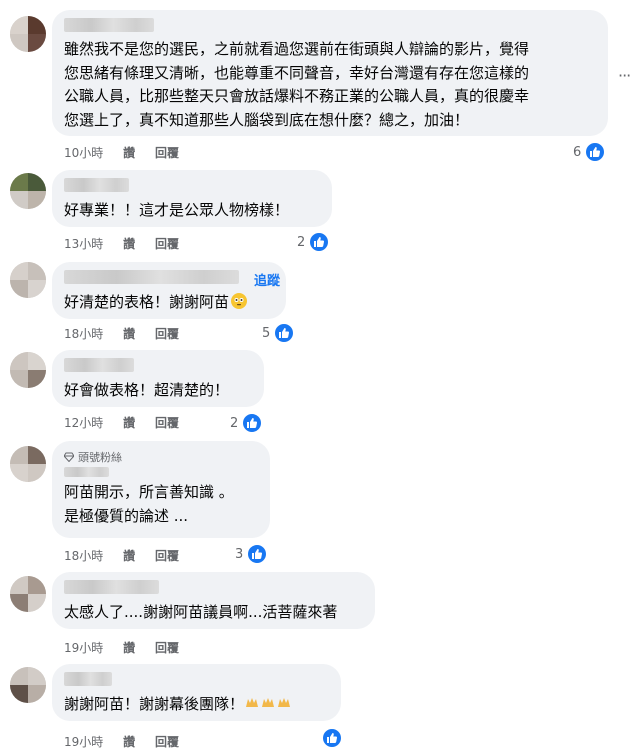 This screenshot has width=637, height=756. Describe the element at coordinates (192, 198) in the screenshot. I see `comment-bubble: 好專業！！這才是公眾人物榜樣！` at that location.